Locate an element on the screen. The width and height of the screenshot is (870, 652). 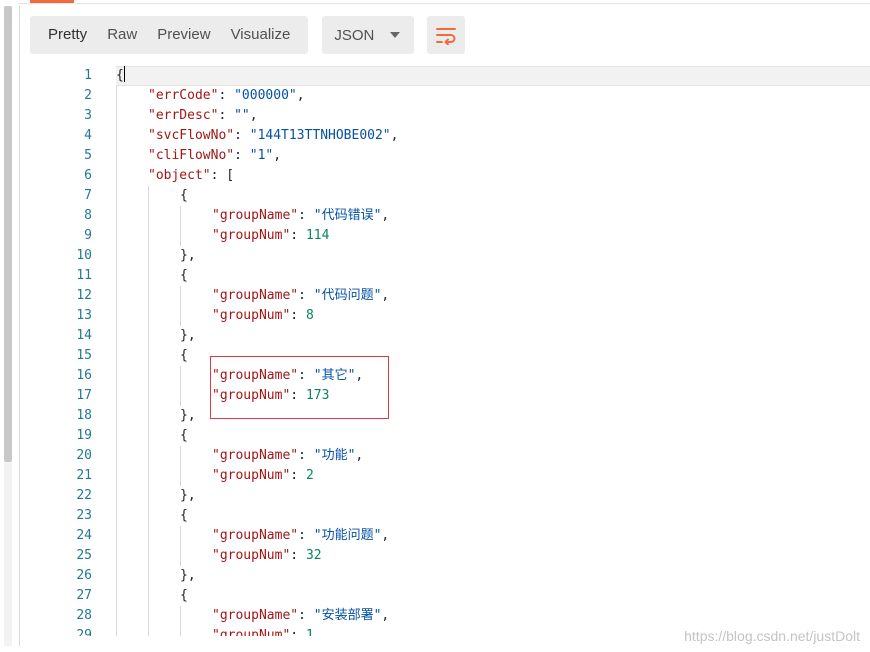
code-token: : [ is located at coordinates (222, 175).